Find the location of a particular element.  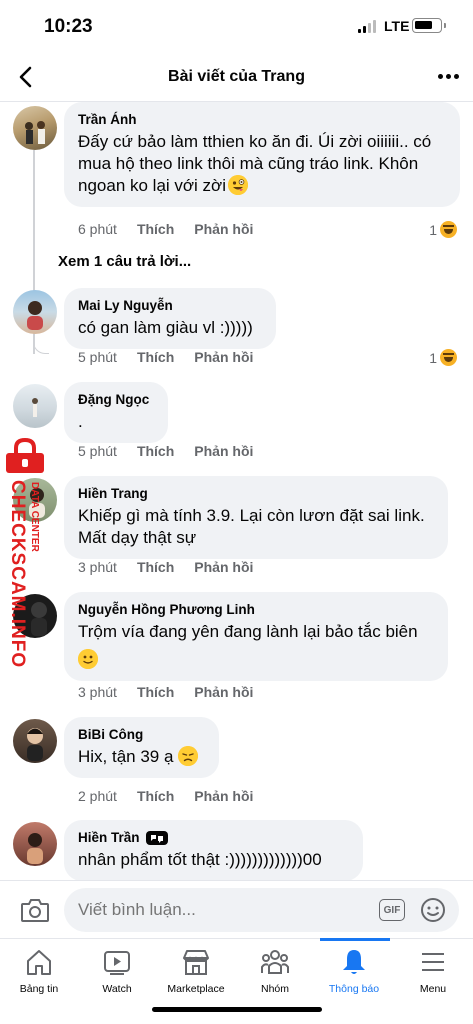

comment-author: Hiền Trang is located at coordinates (256, 493).